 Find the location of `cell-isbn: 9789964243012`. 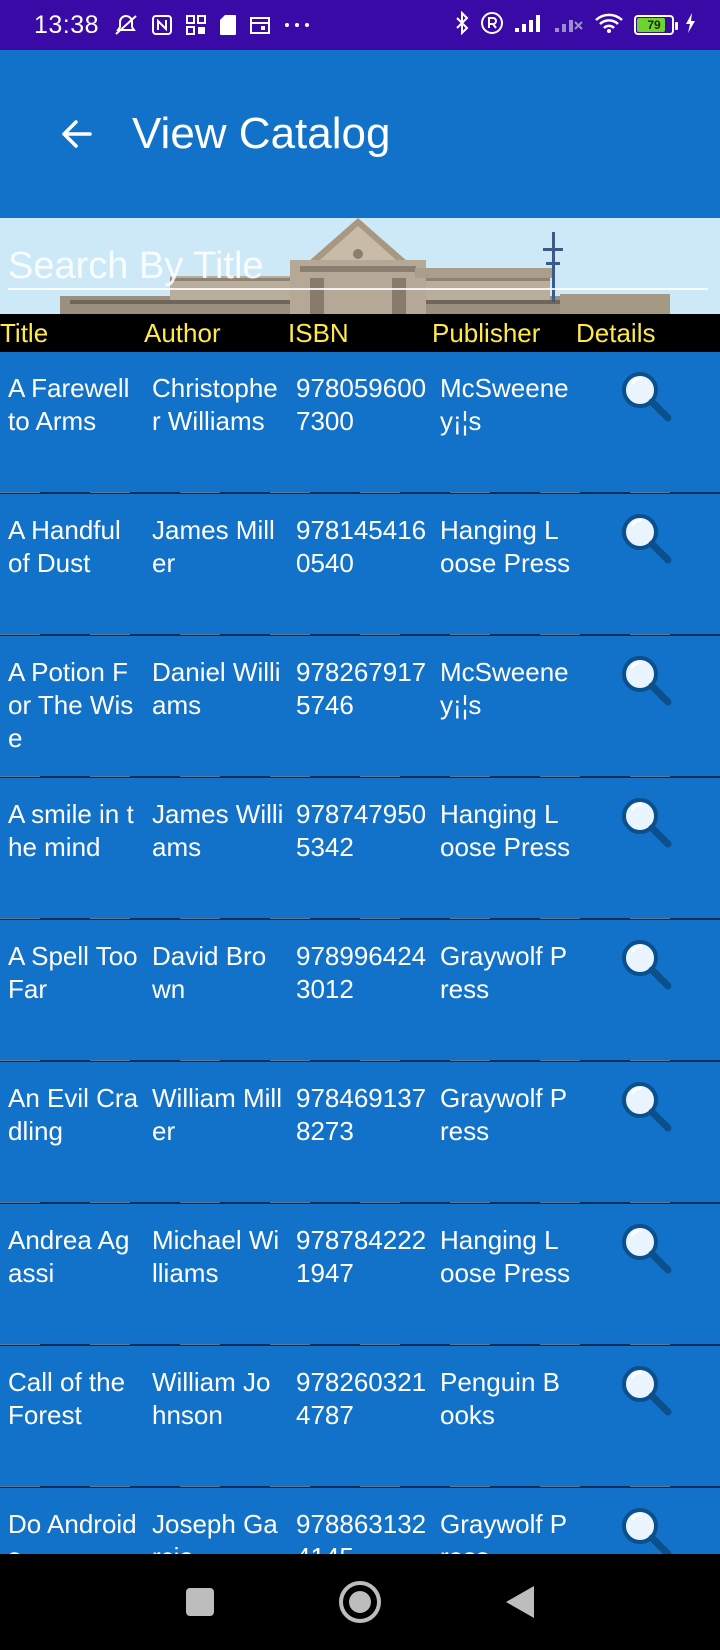

cell-isbn: 9789964243012 is located at coordinates (361, 972).